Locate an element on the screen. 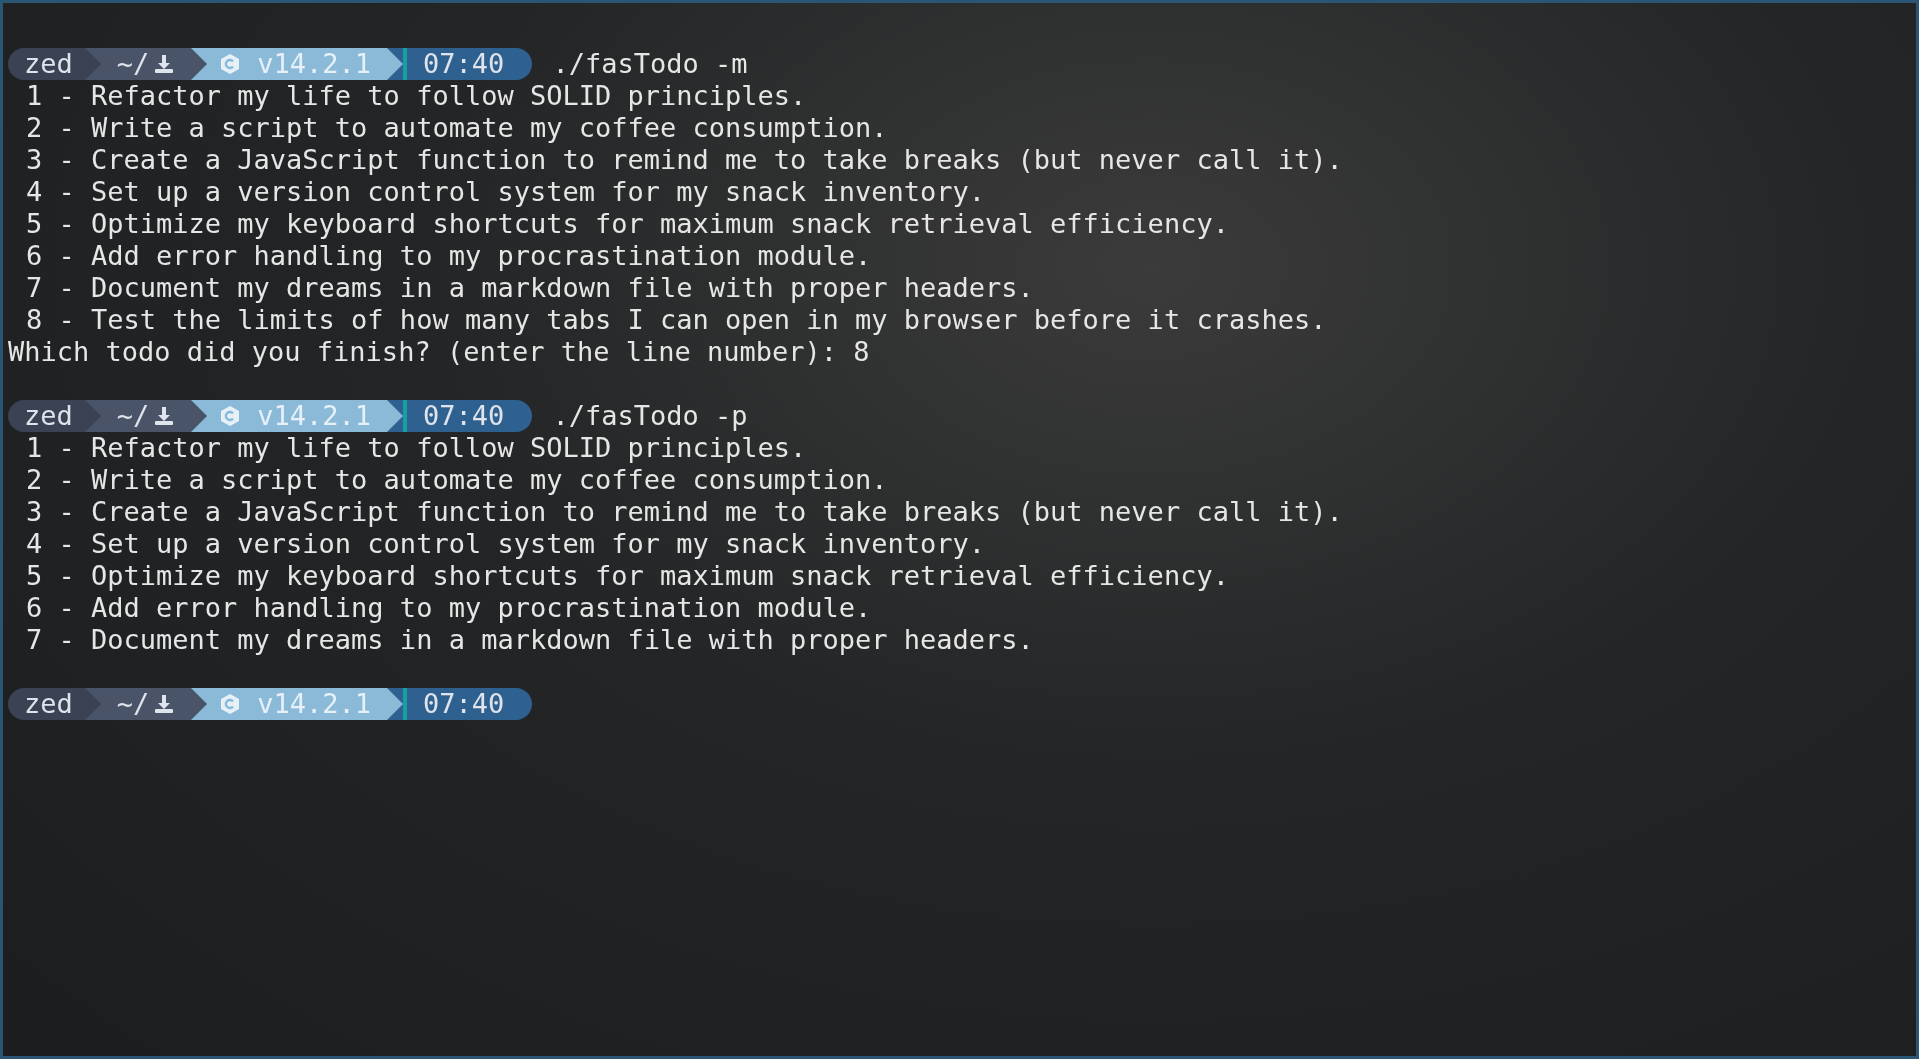 This screenshot has height=1059, width=1919. todo-item: 8 - Test the limits of how many tabs I can open in my browser before it crashes. is located at coordinates (676, 320).